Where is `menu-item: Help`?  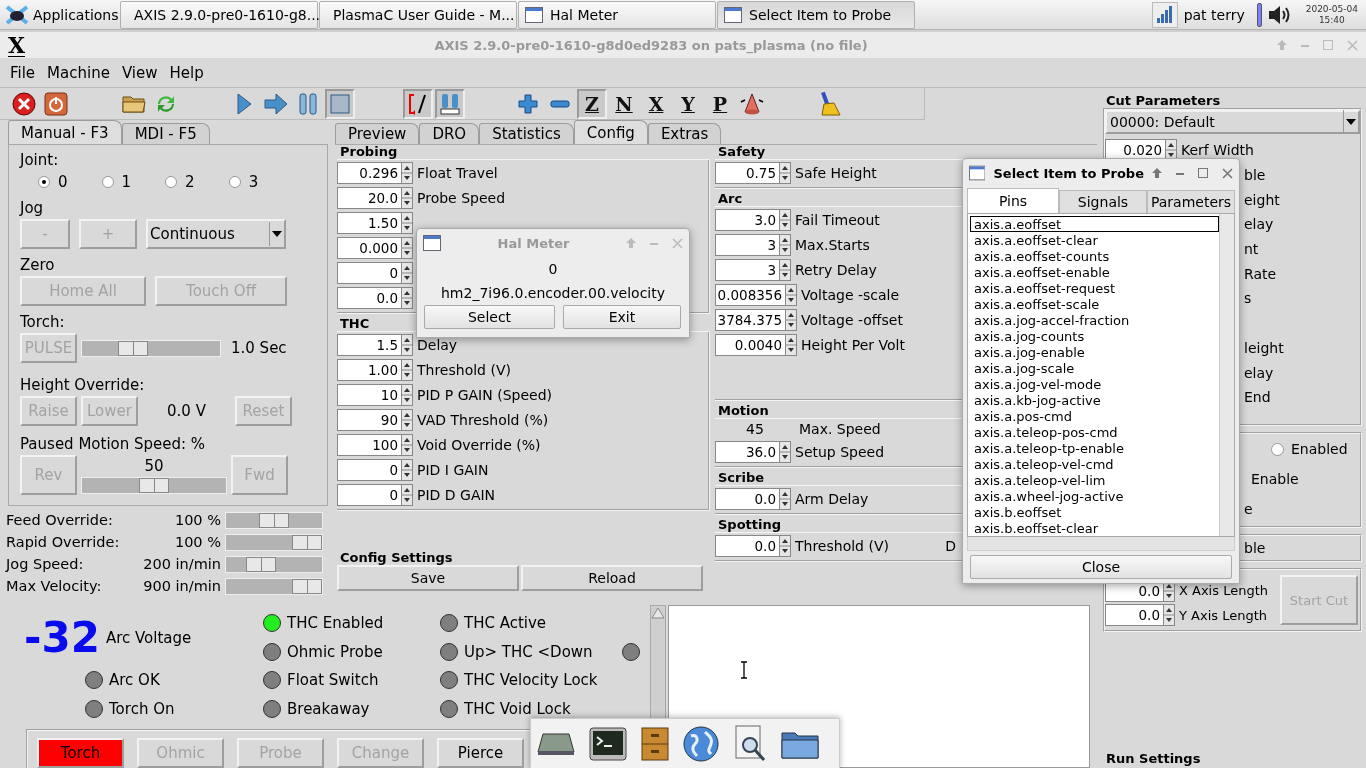
menu-item: Help is located at coordinates (186, 72).